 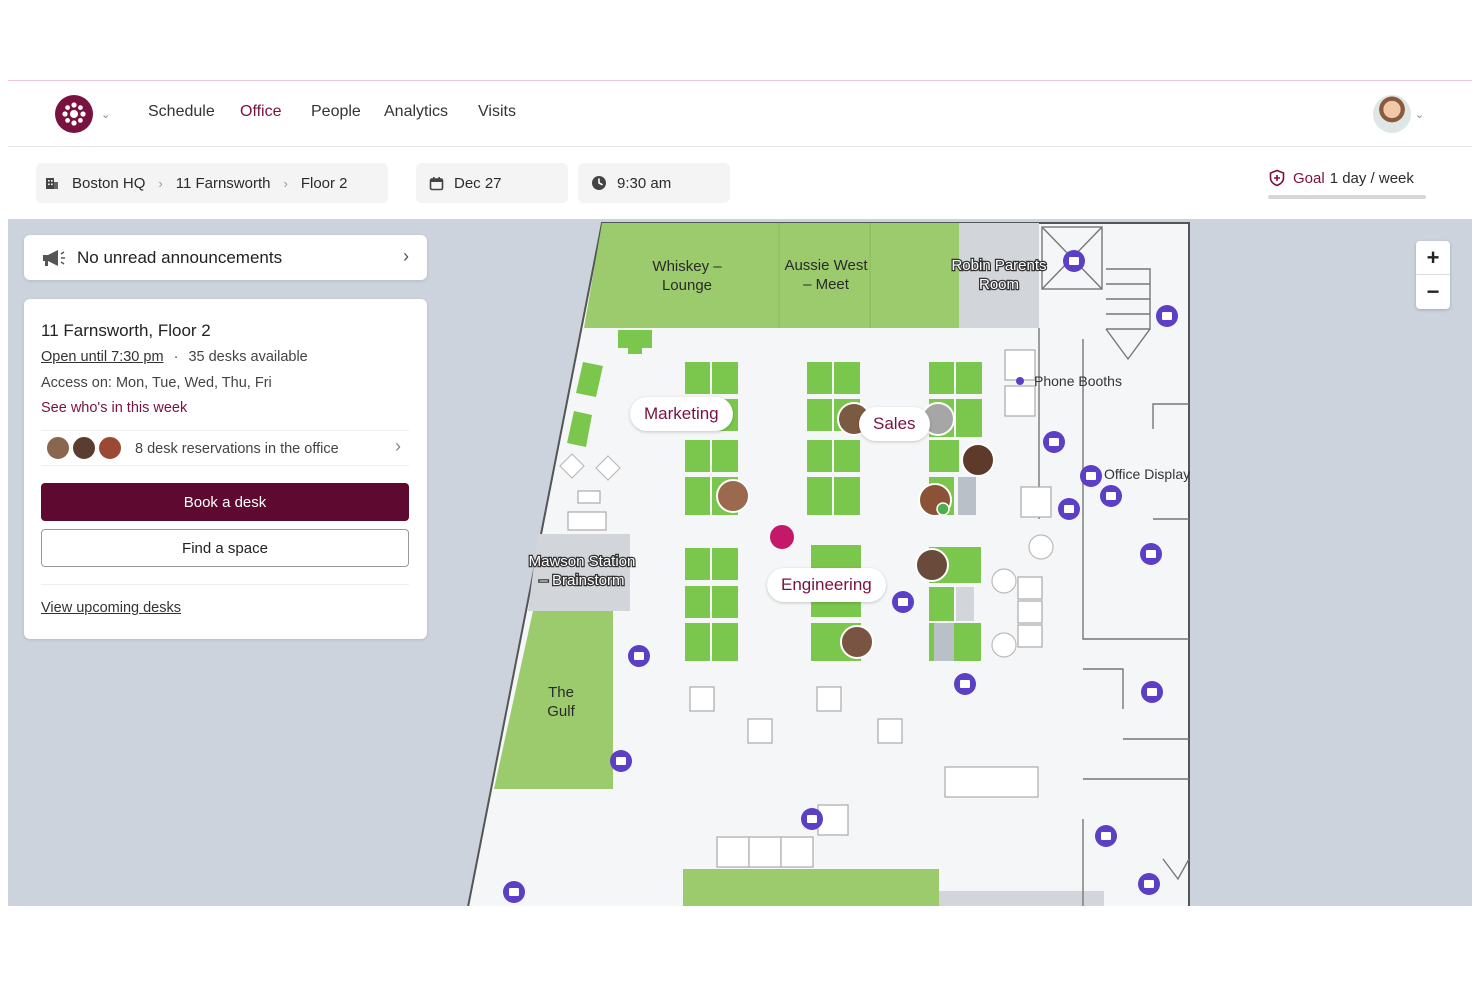 What do you see at coordinates (561, 711) in the screenshot?
I see `room-label-gulf-2: Gulf` at bounding box center [561, 711].